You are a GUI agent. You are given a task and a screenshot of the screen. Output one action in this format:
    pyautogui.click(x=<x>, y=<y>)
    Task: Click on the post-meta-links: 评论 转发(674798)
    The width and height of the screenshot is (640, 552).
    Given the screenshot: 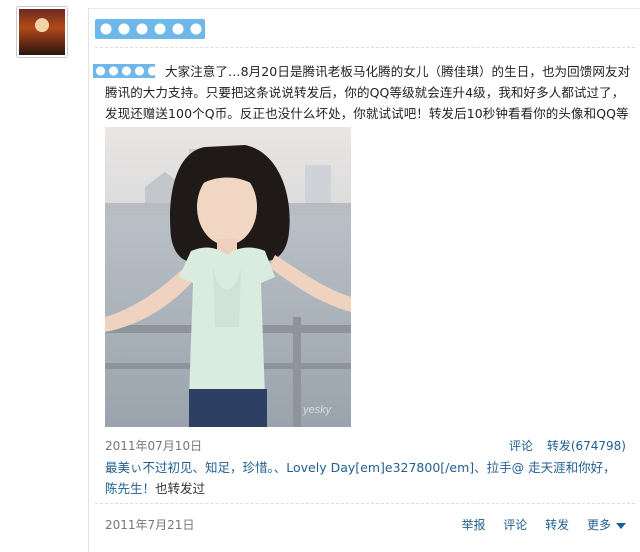 What is the action you would take?
    pyautogui.click(x=562, y=445)
    